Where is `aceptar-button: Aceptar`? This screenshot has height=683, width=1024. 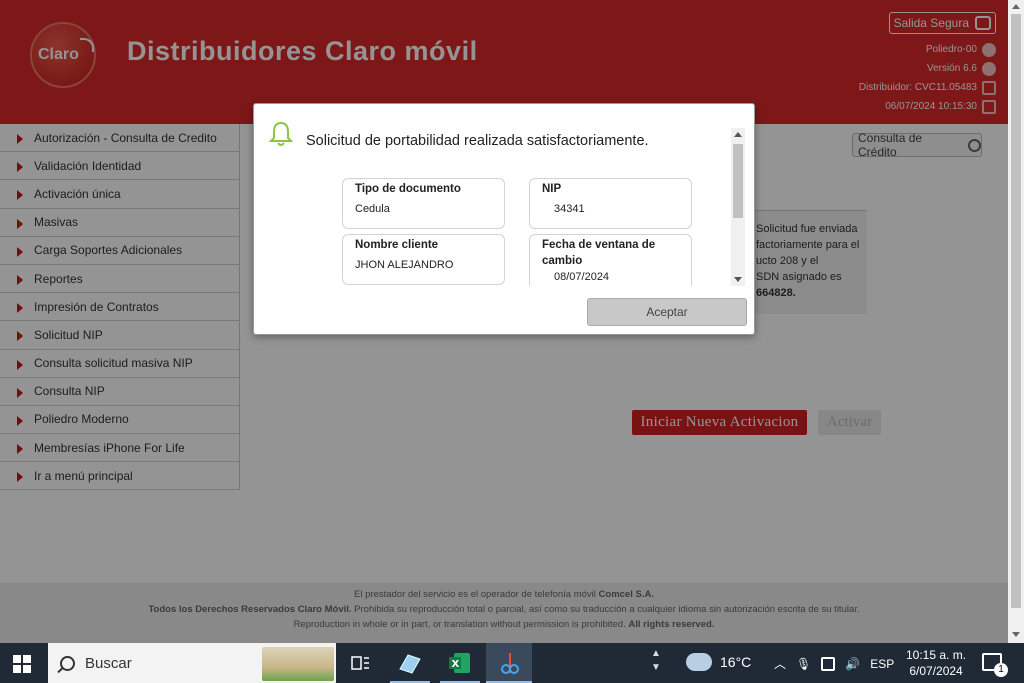
aceptar-button: Aceptar is located at coordinates (667, 312).